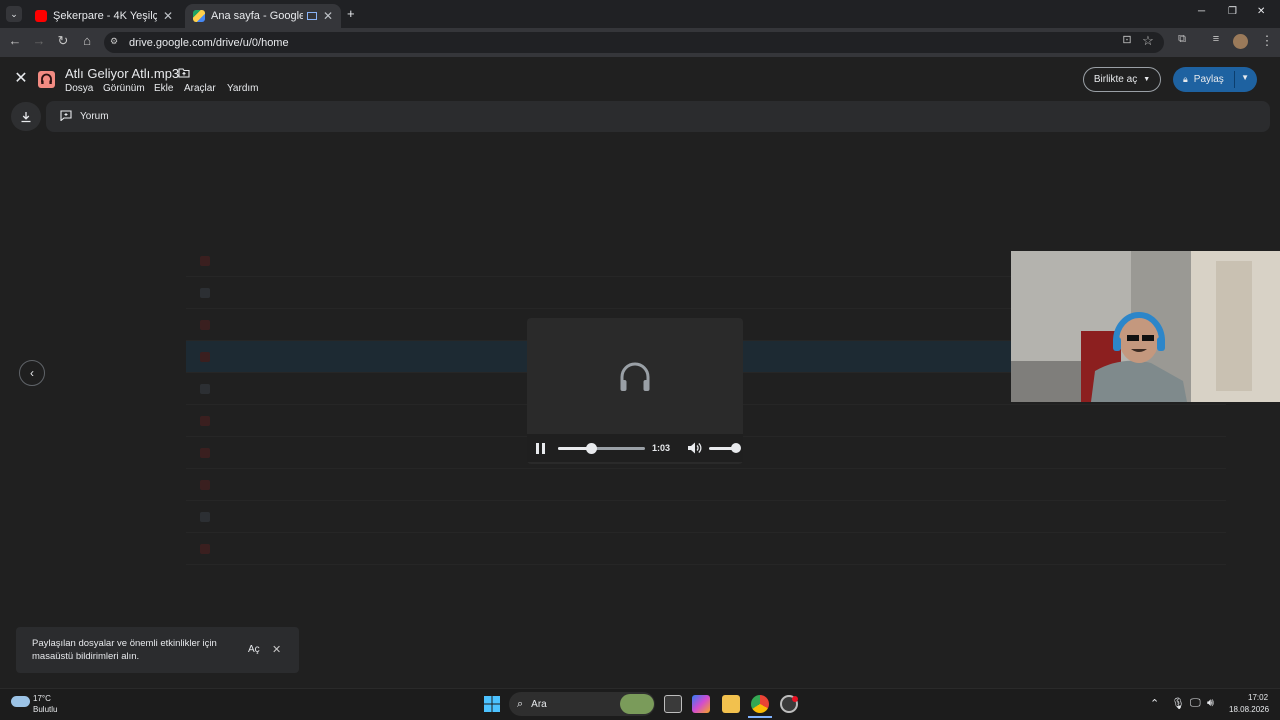 This screenshot has height=720, width=1280. Describe the element at coordinates (658, 116) in the screenshot. I see `comment-toolbar: Yorum` at that location.